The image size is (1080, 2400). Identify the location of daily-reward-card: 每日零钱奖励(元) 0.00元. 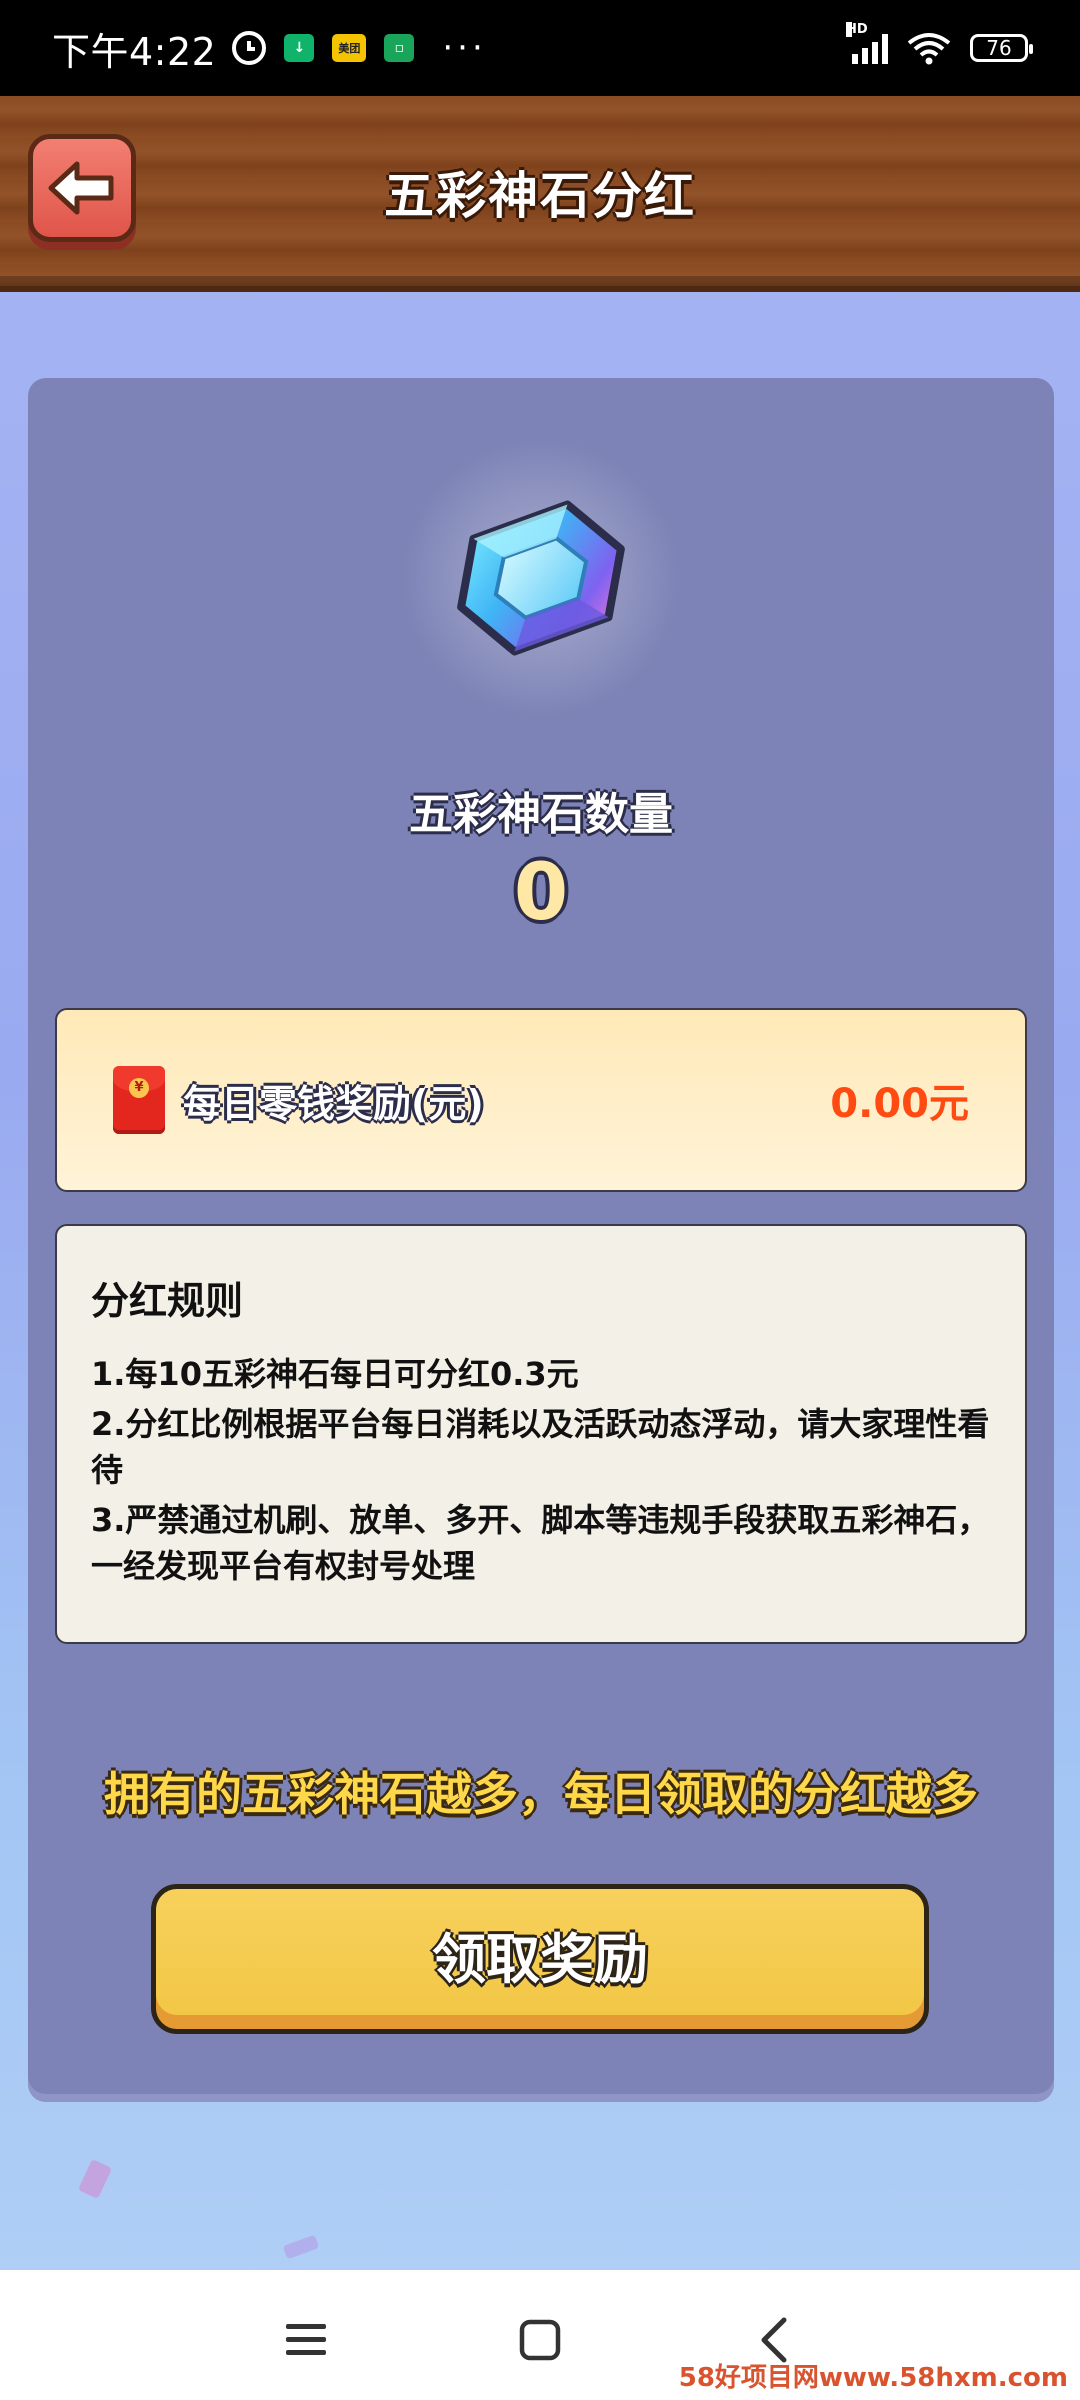
(541, 1100).